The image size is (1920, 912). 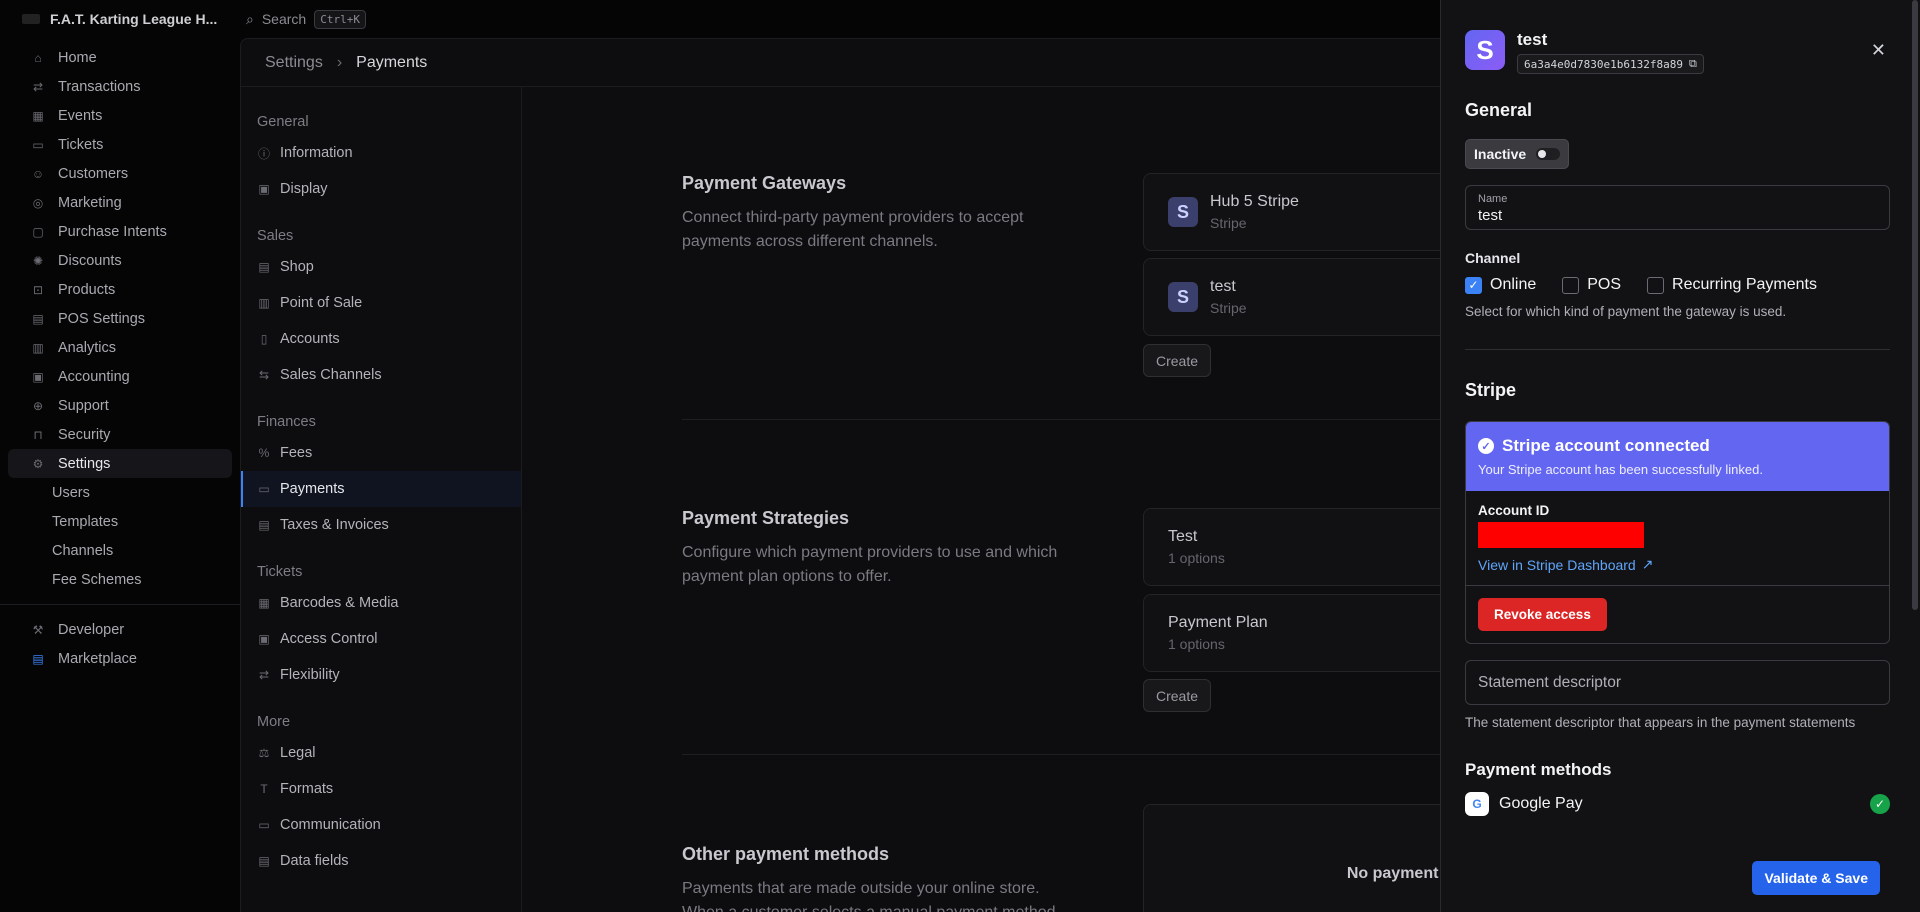 I want to click on nav-item-marketing: ◎ Marketing, so click(x=120, y=202).